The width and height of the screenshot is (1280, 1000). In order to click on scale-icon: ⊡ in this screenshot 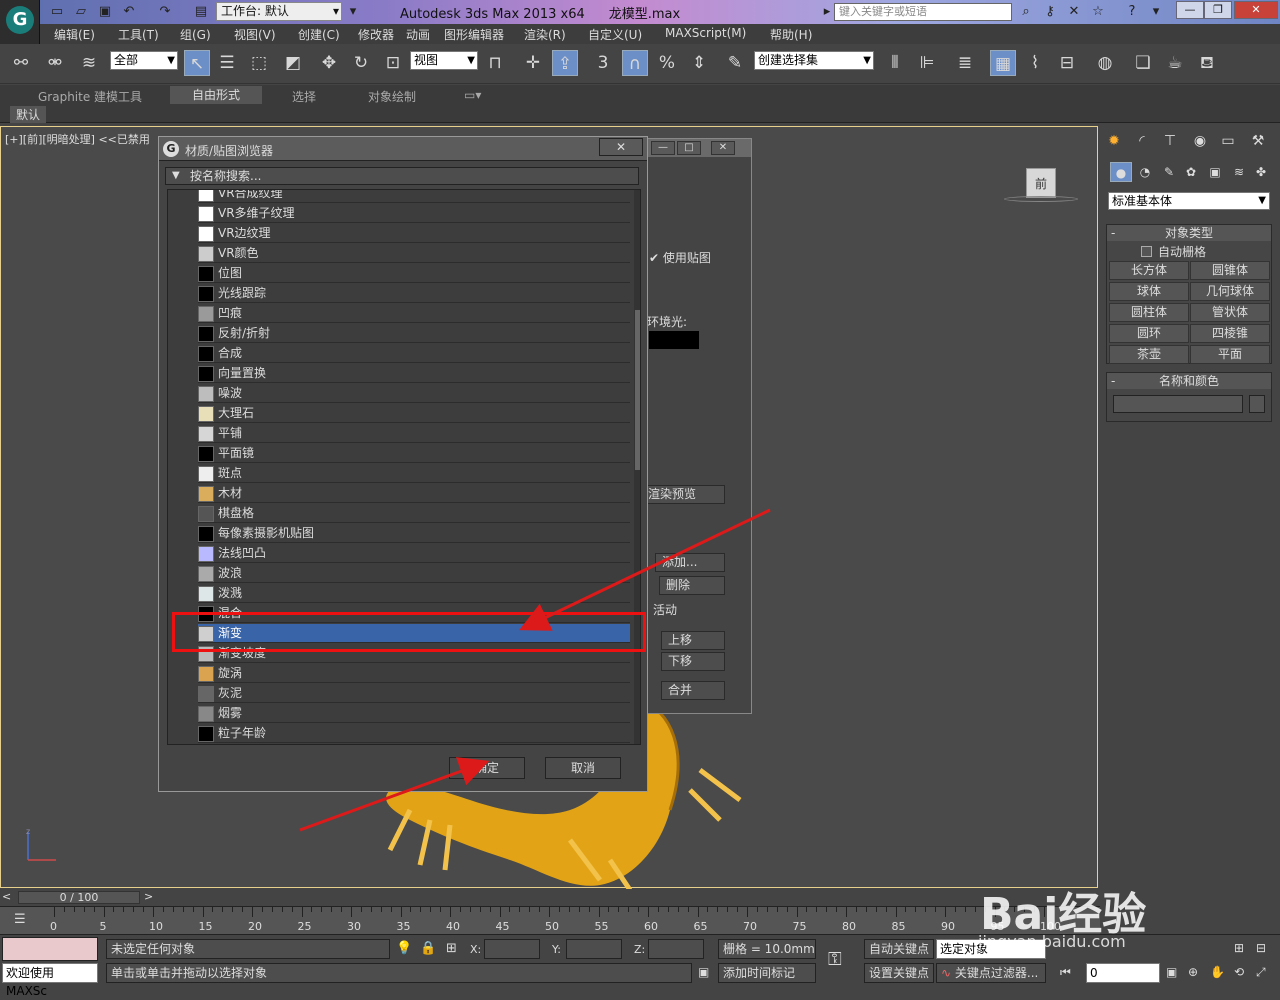, I will do `click(393, 63)`.